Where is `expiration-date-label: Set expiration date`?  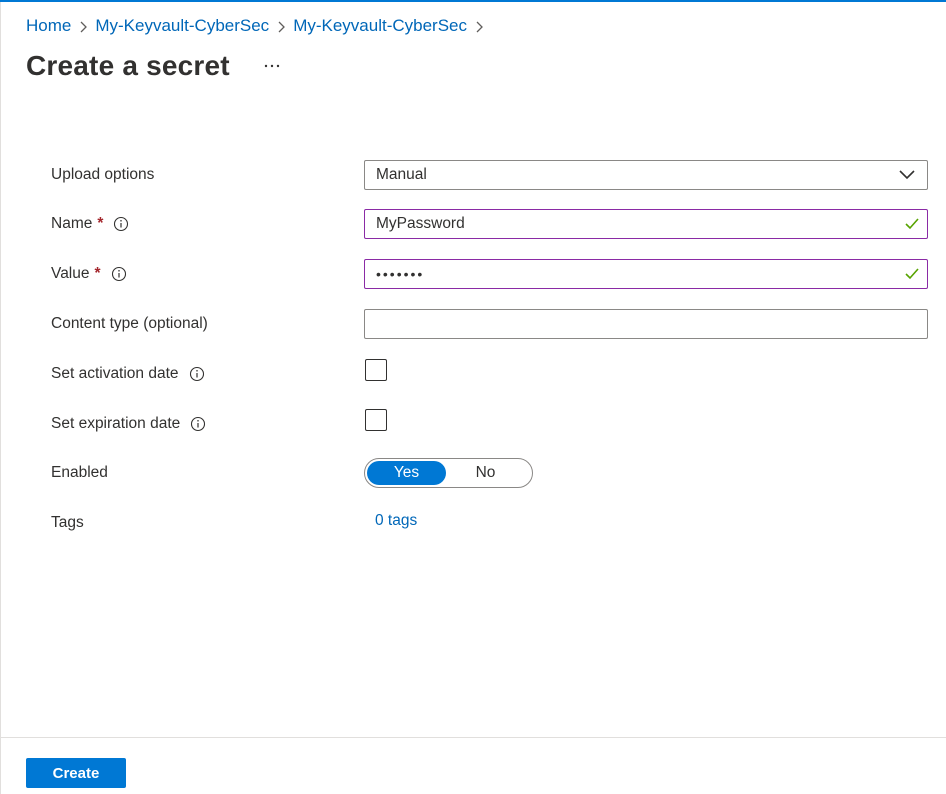 expiration-date-label: Set expiration date is located at coordinates (128, 424).